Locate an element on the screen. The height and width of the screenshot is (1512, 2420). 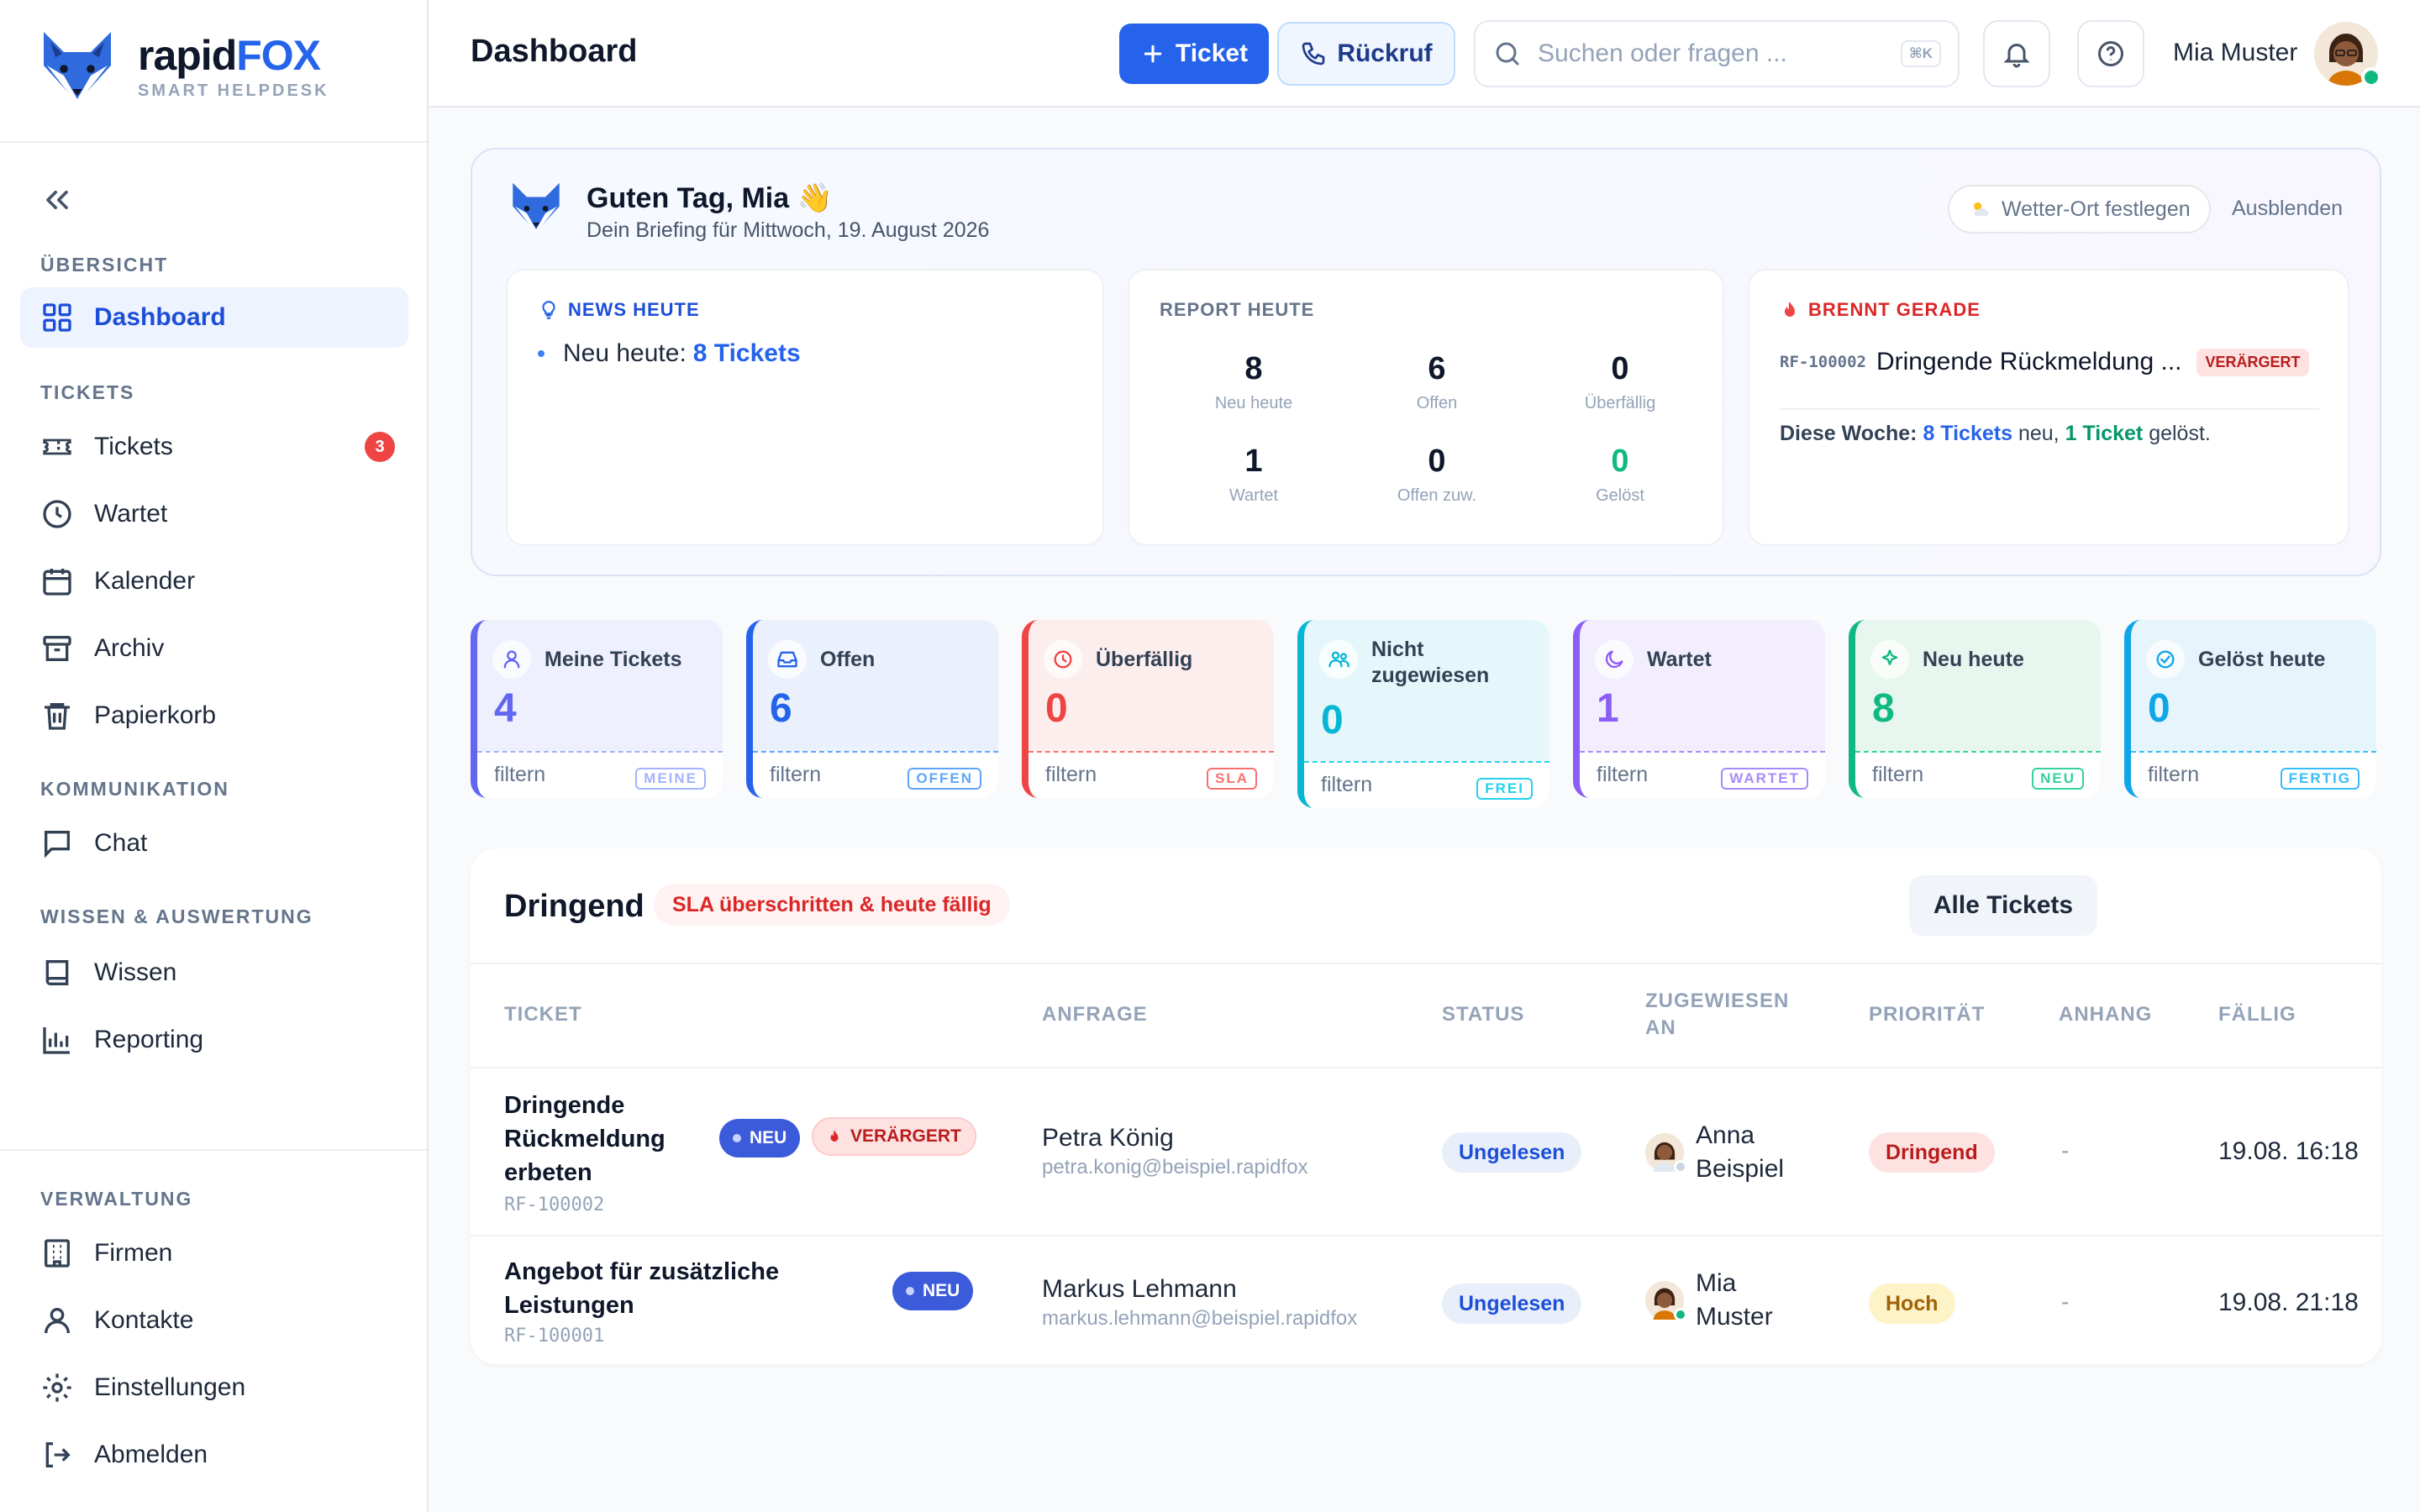
stat-open: Offen 6 filtern OFFEN is located at coordinates (872, 709).